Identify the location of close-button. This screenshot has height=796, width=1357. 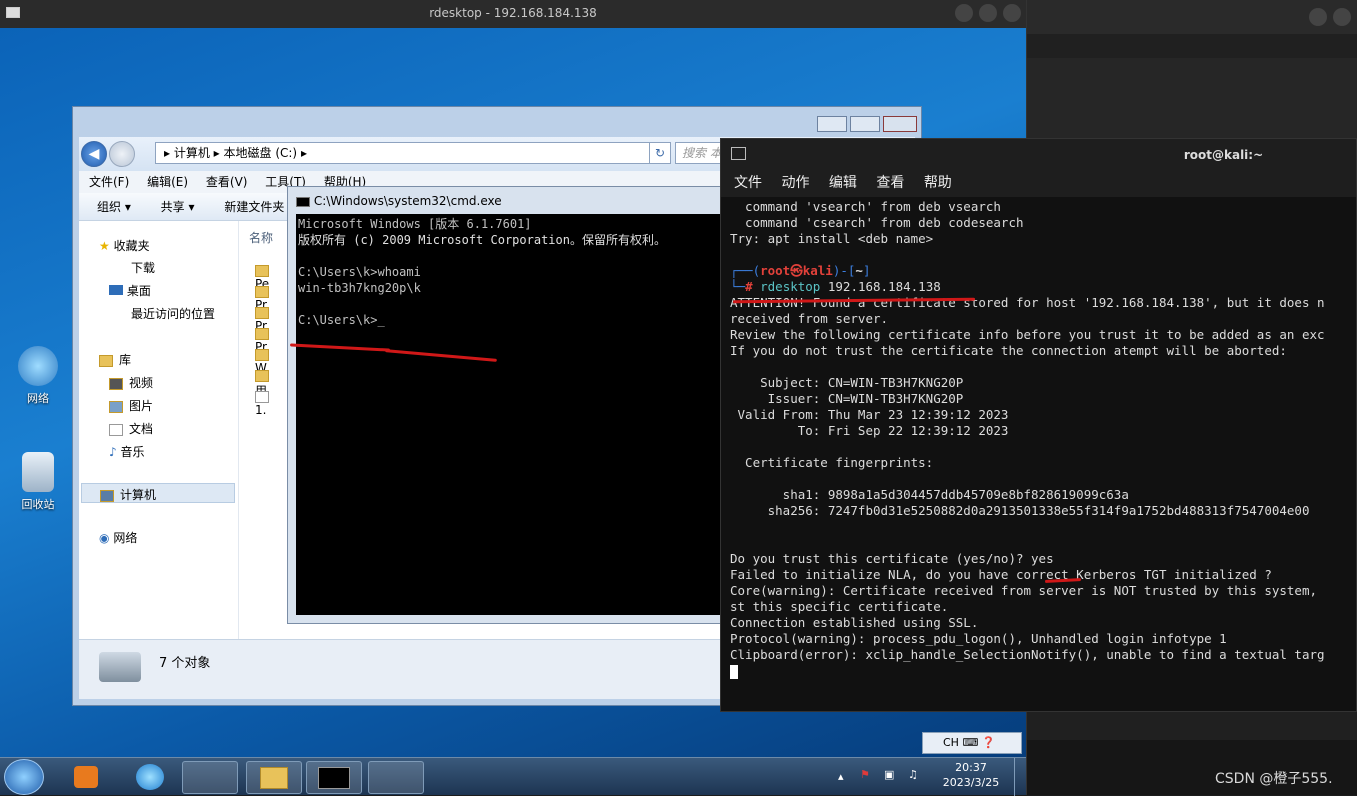
(1012, 13).